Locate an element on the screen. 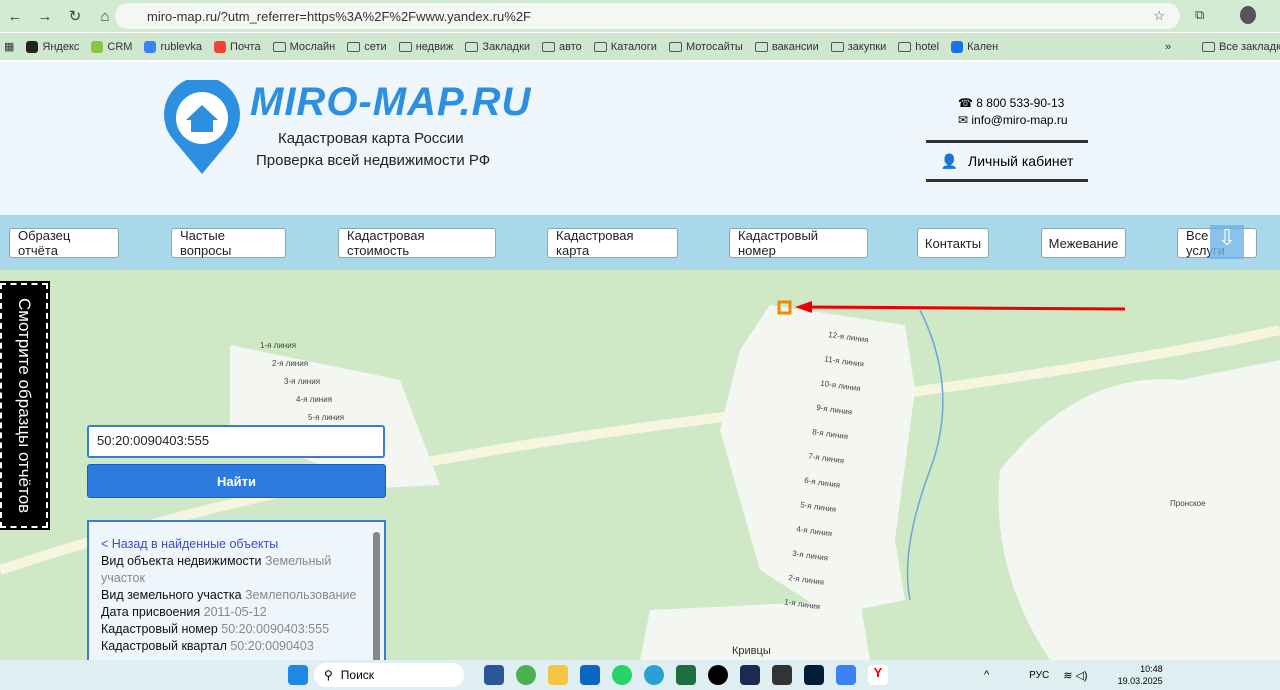 This screenshot has height=690, width=1280. photoshop-icon is located at coordinates (814, 675).